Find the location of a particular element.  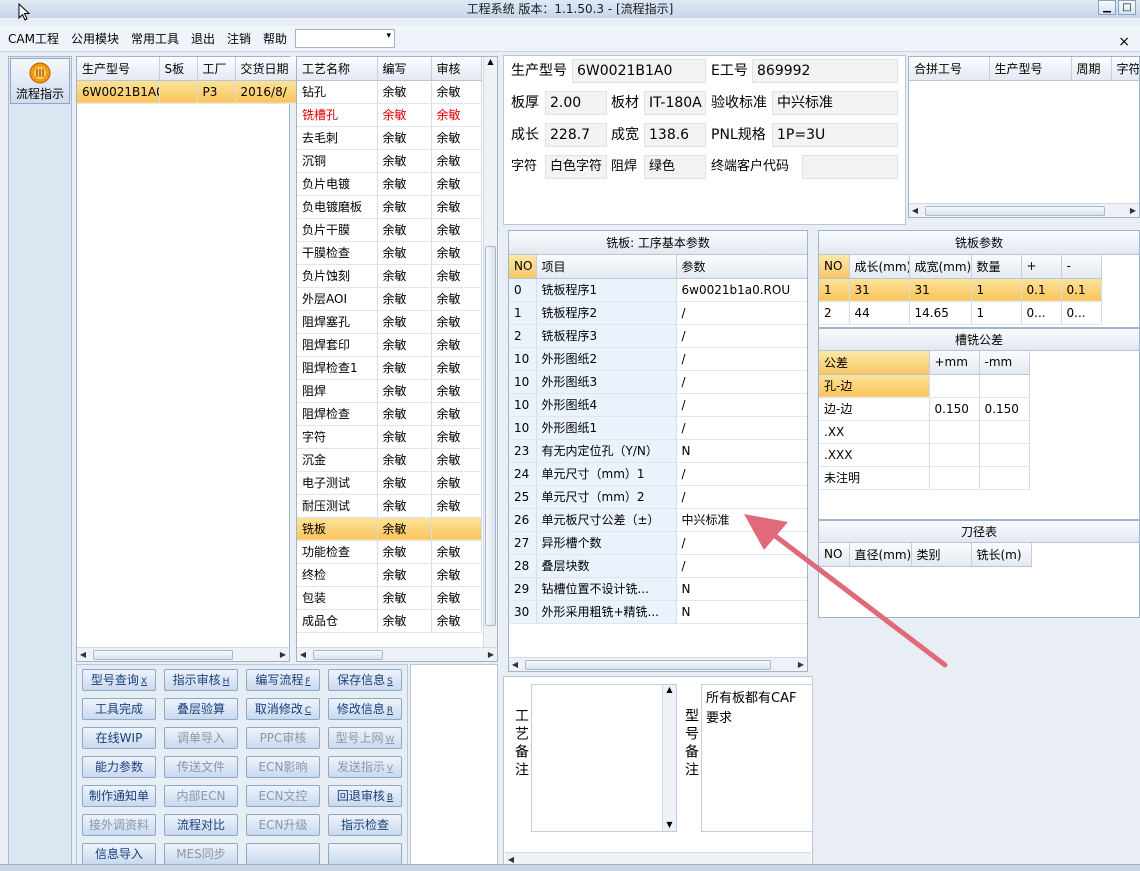

action-button is located at coordinates (283, 854).